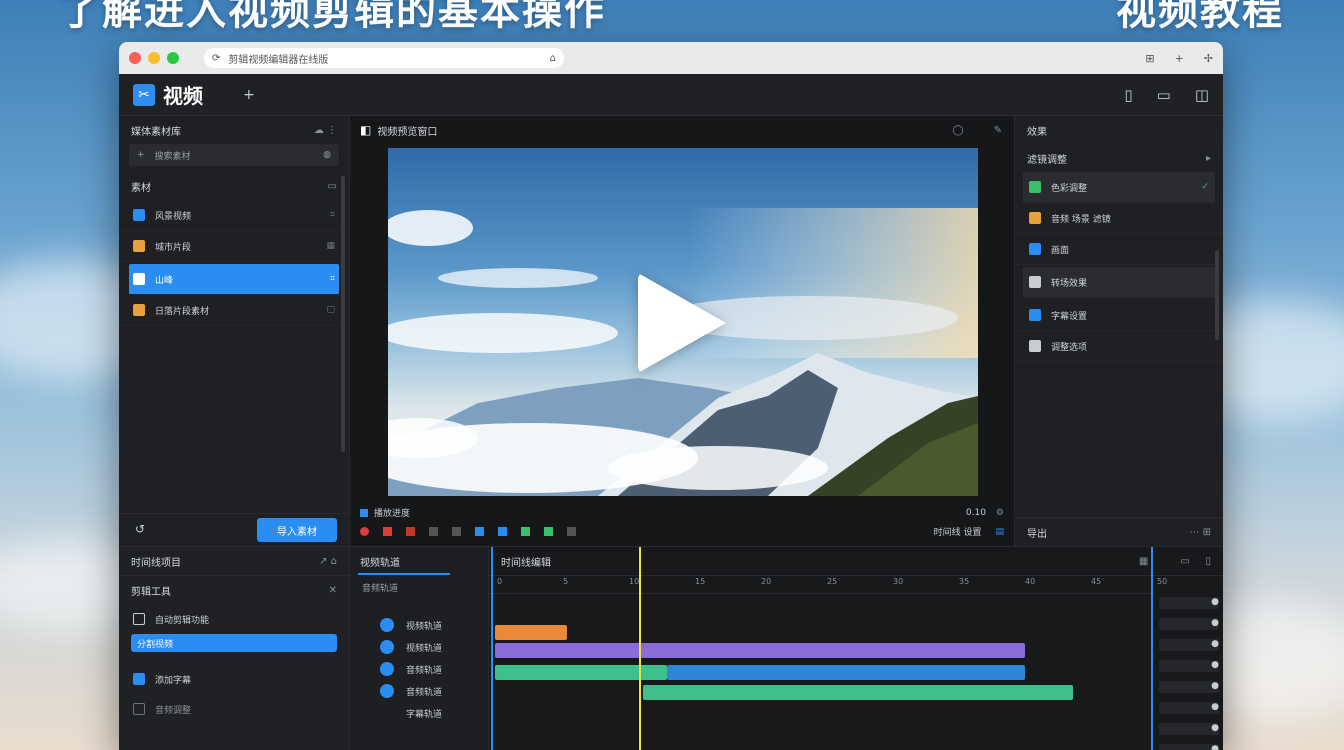 This screenshot has height=750, width=1344. I want to click on effect-item: 音频 场景 滤镜, so click(1119, 218).